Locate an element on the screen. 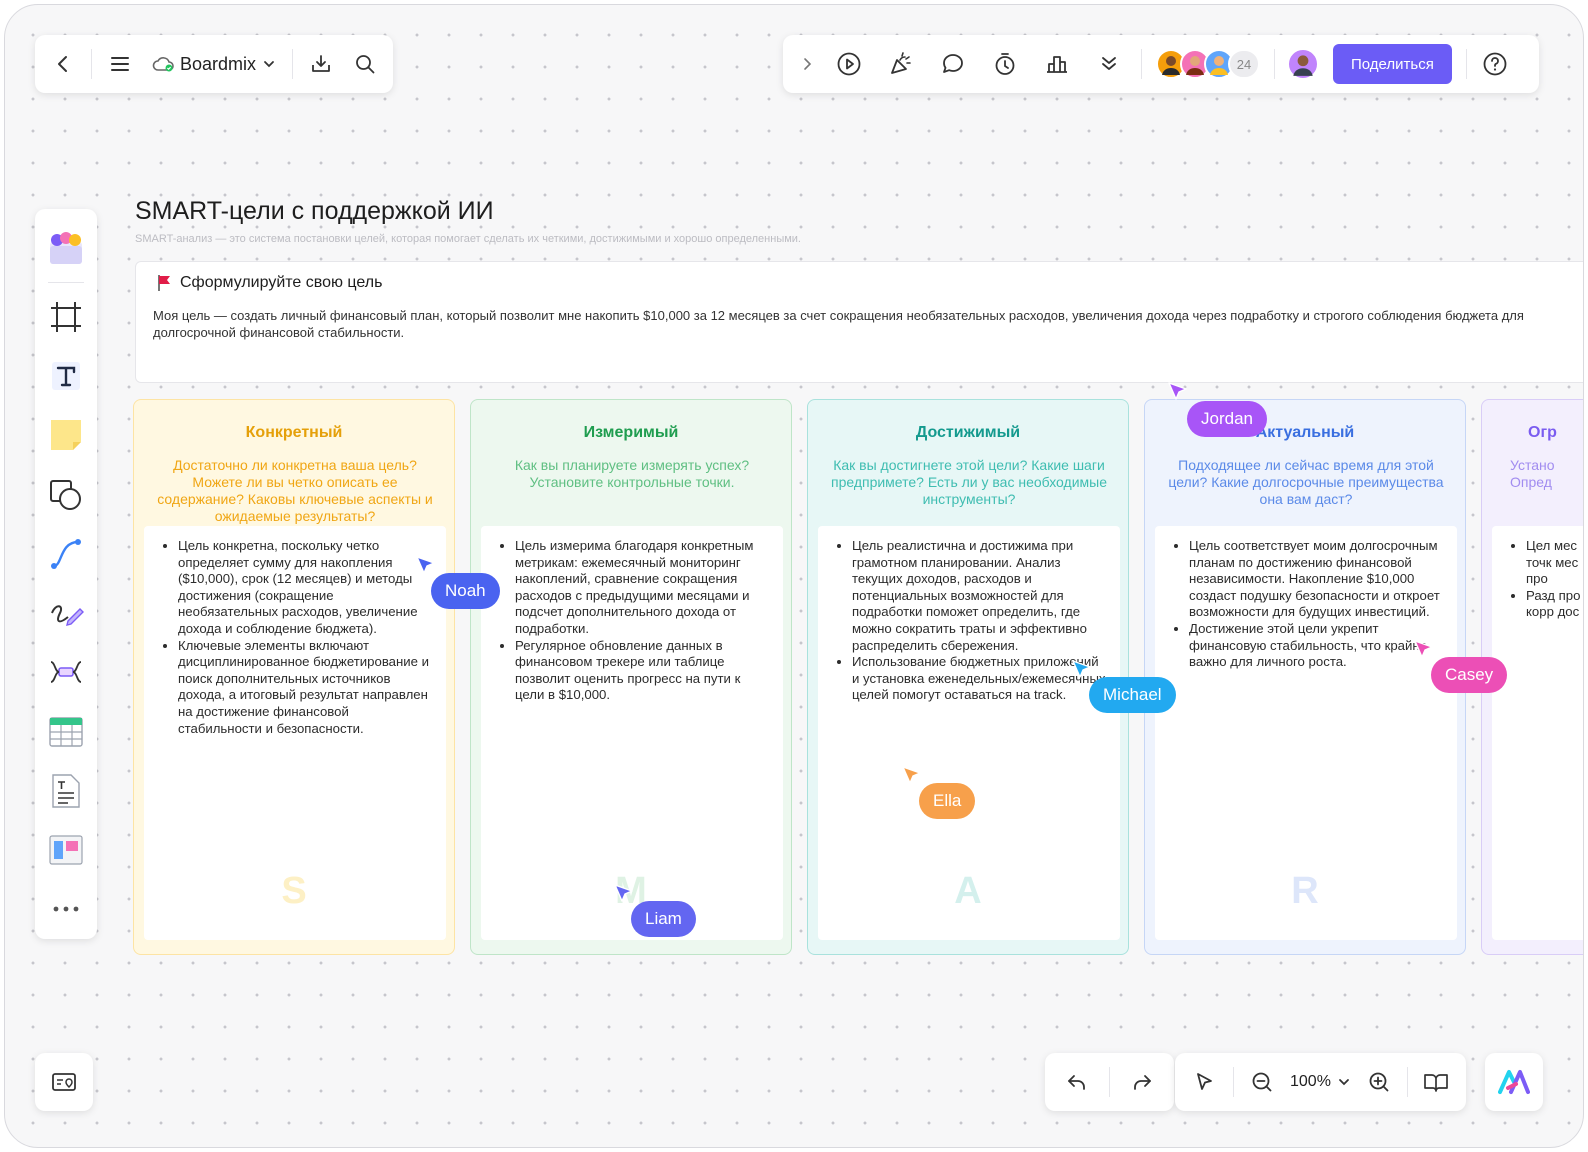  table-tool-button is located at coordinates (66, 731).